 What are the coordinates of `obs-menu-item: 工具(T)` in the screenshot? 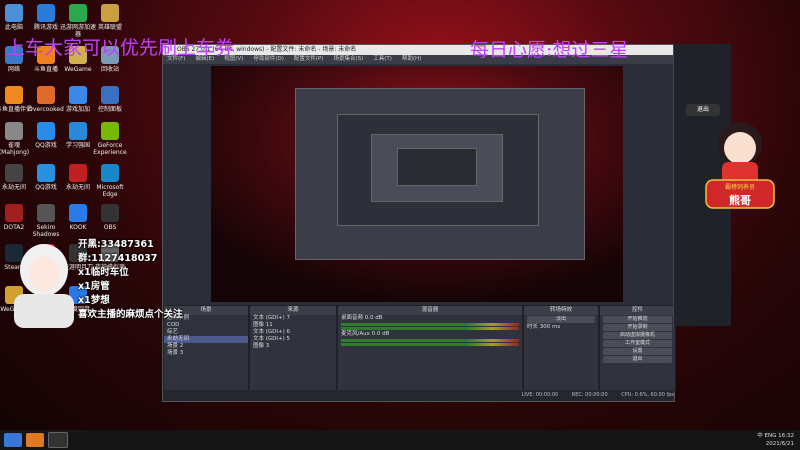 It's located at (382, 59).